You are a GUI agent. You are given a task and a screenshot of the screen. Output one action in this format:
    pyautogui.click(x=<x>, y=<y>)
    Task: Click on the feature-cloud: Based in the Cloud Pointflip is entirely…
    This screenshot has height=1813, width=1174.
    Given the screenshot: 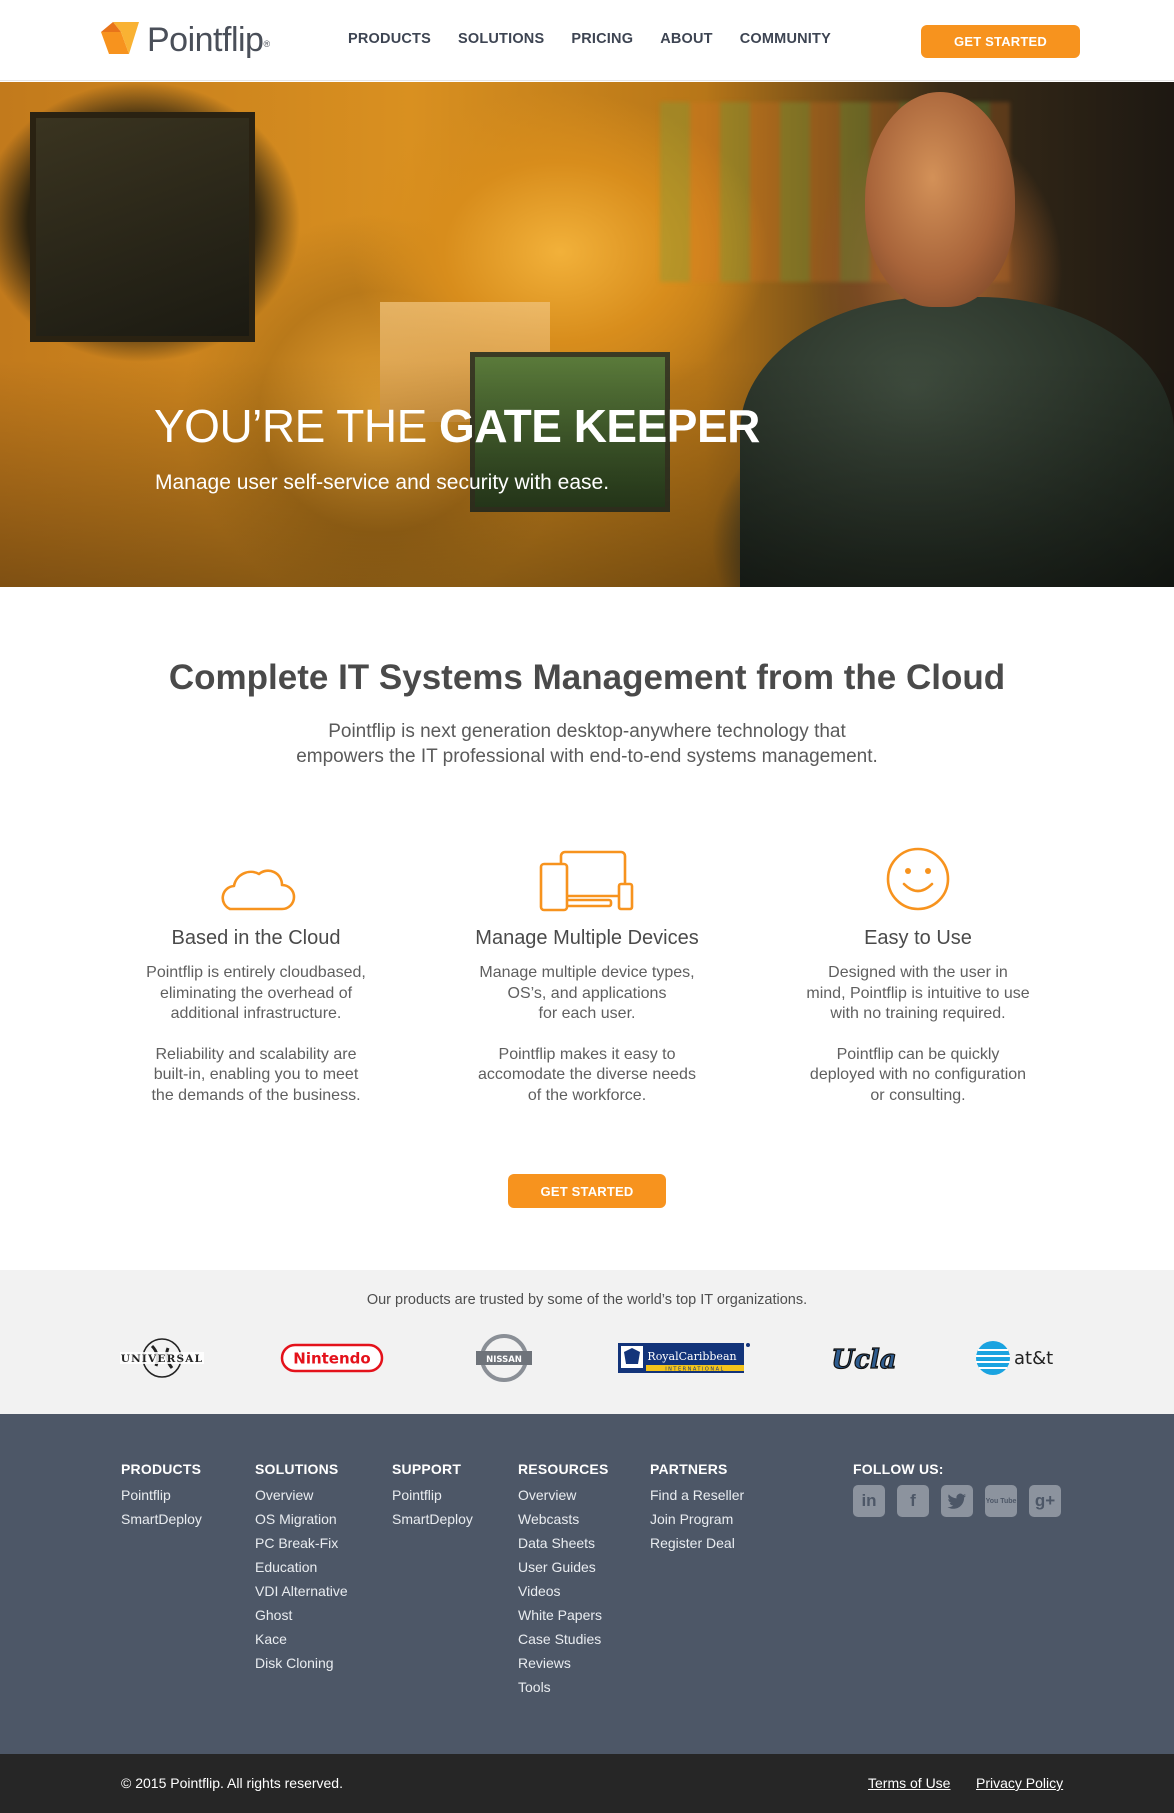 What is the action you would take?
    pyautogui.click(x=256, y=974)
    